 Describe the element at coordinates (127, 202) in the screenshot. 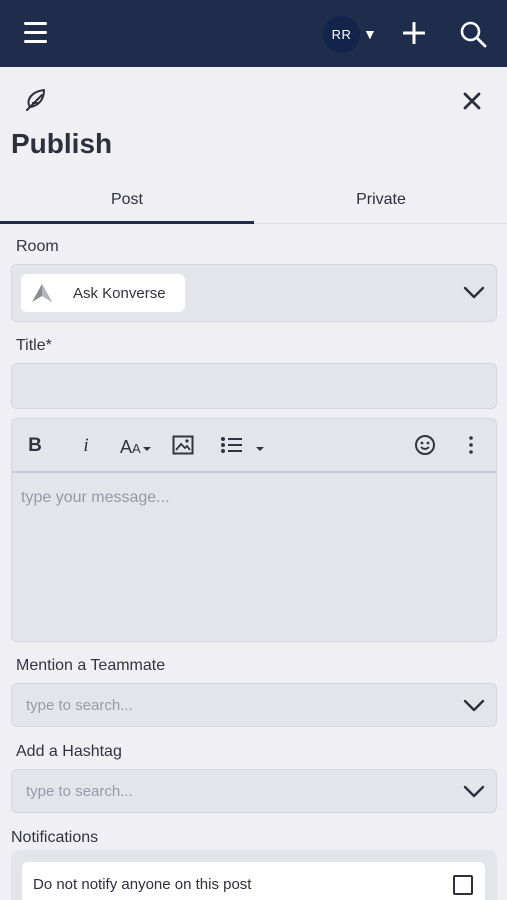

I see `tab-post: Post` at that location.